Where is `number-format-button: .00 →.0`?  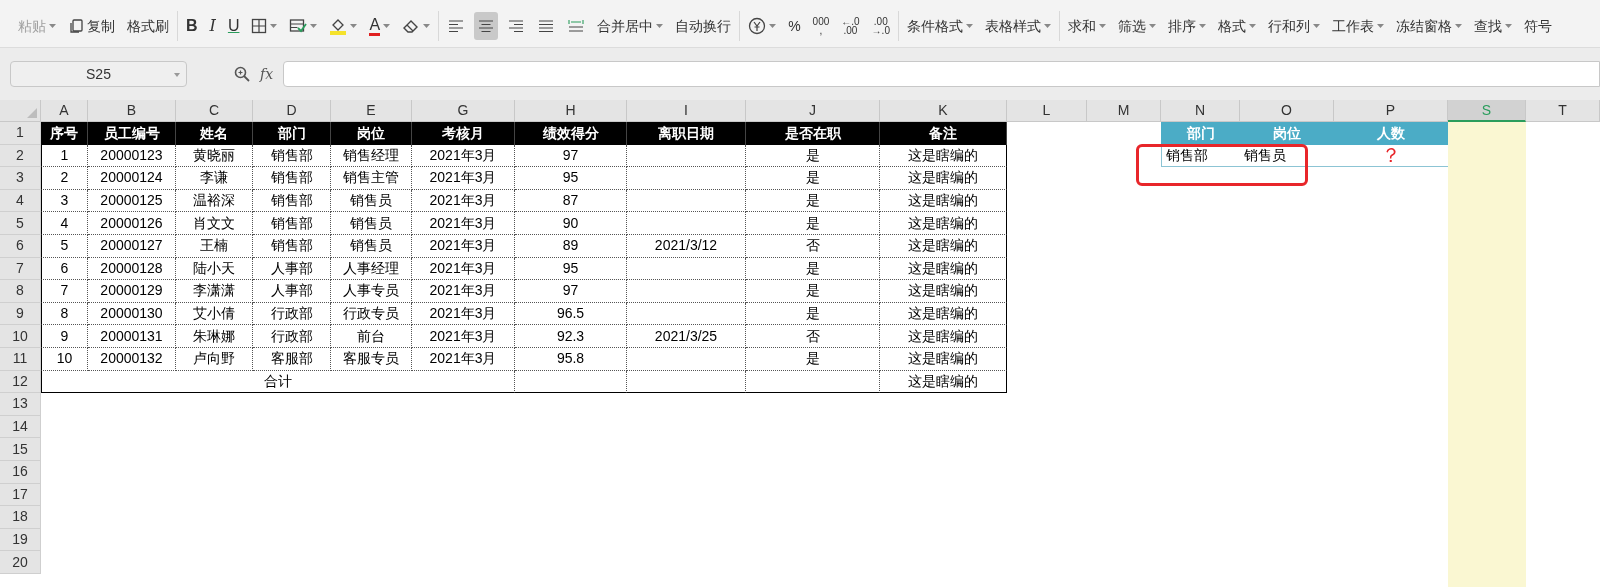 number-format-button: .00 →.0 is located at coordinates (880, 26).